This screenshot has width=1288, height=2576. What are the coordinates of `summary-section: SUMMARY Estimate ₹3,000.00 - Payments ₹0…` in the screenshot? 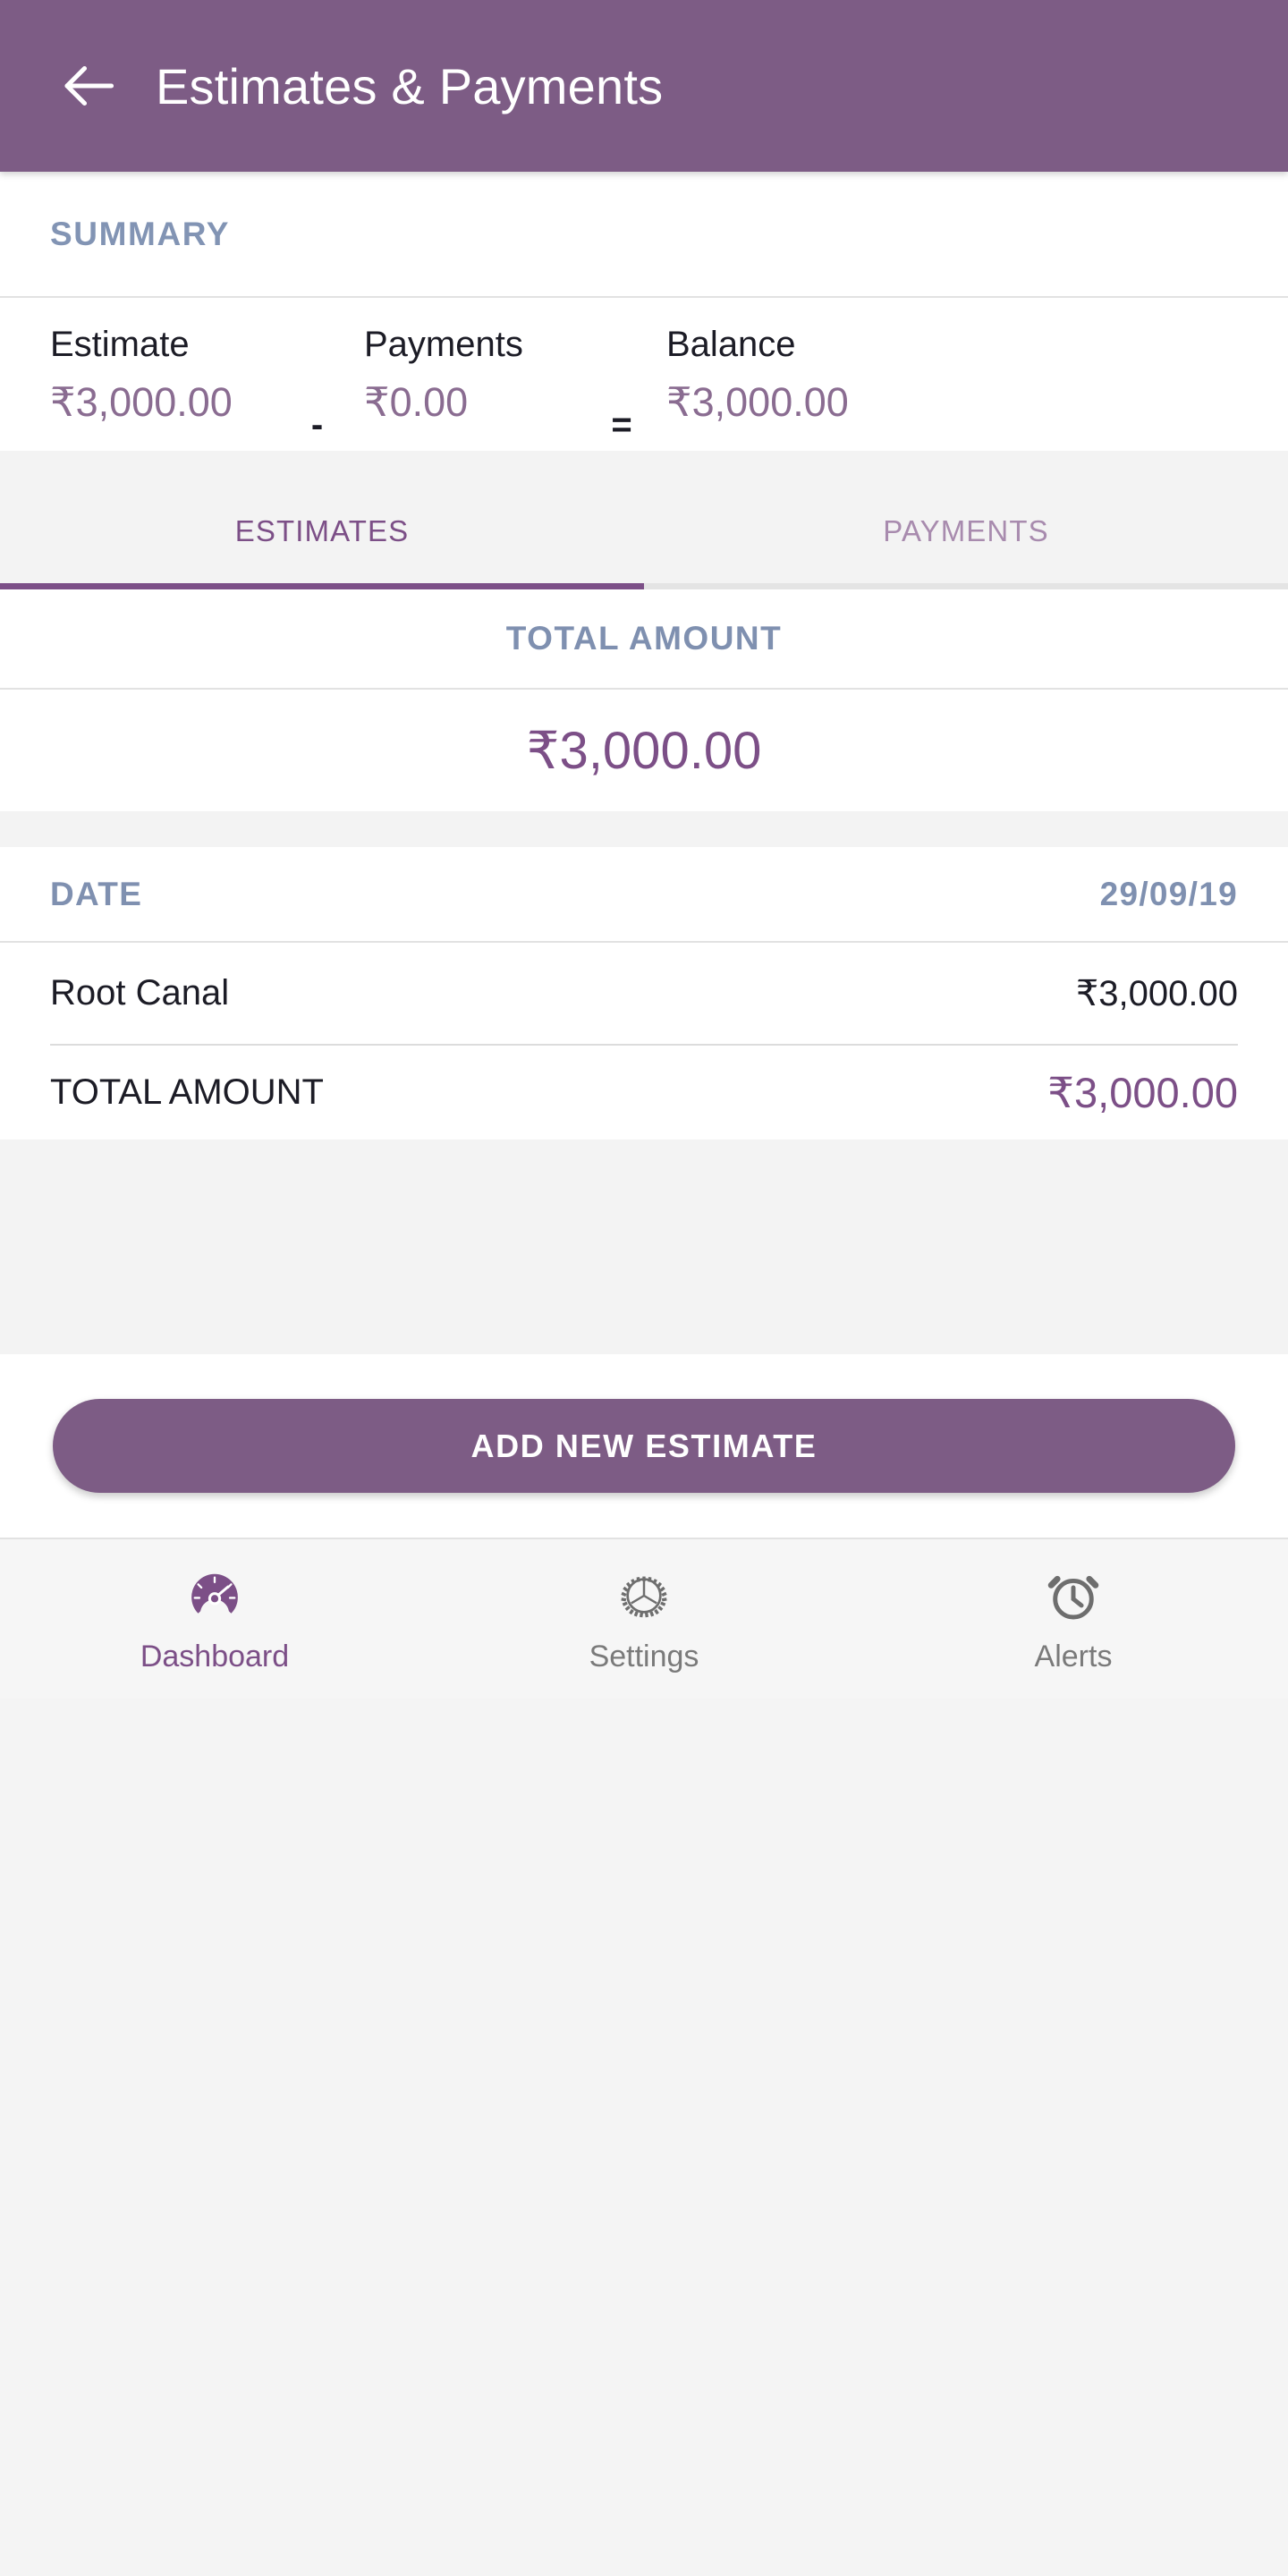 It's located at (644, 311).